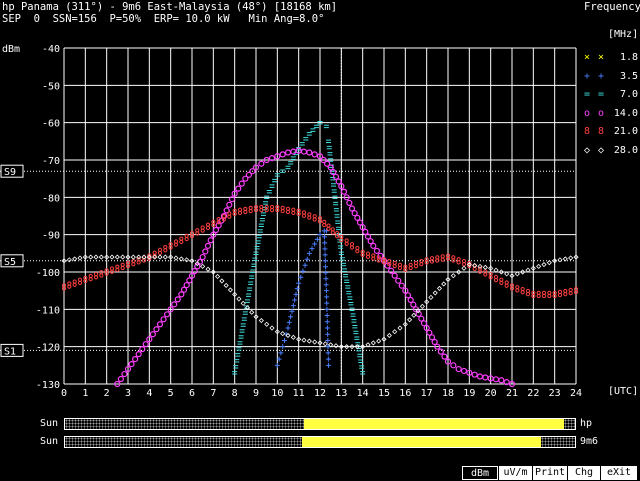 This screenshot has width=640, height=481. Describe the element at coordinates (625, 150) in the screenshot. I see `legend-frequency: 28.0` at that location.